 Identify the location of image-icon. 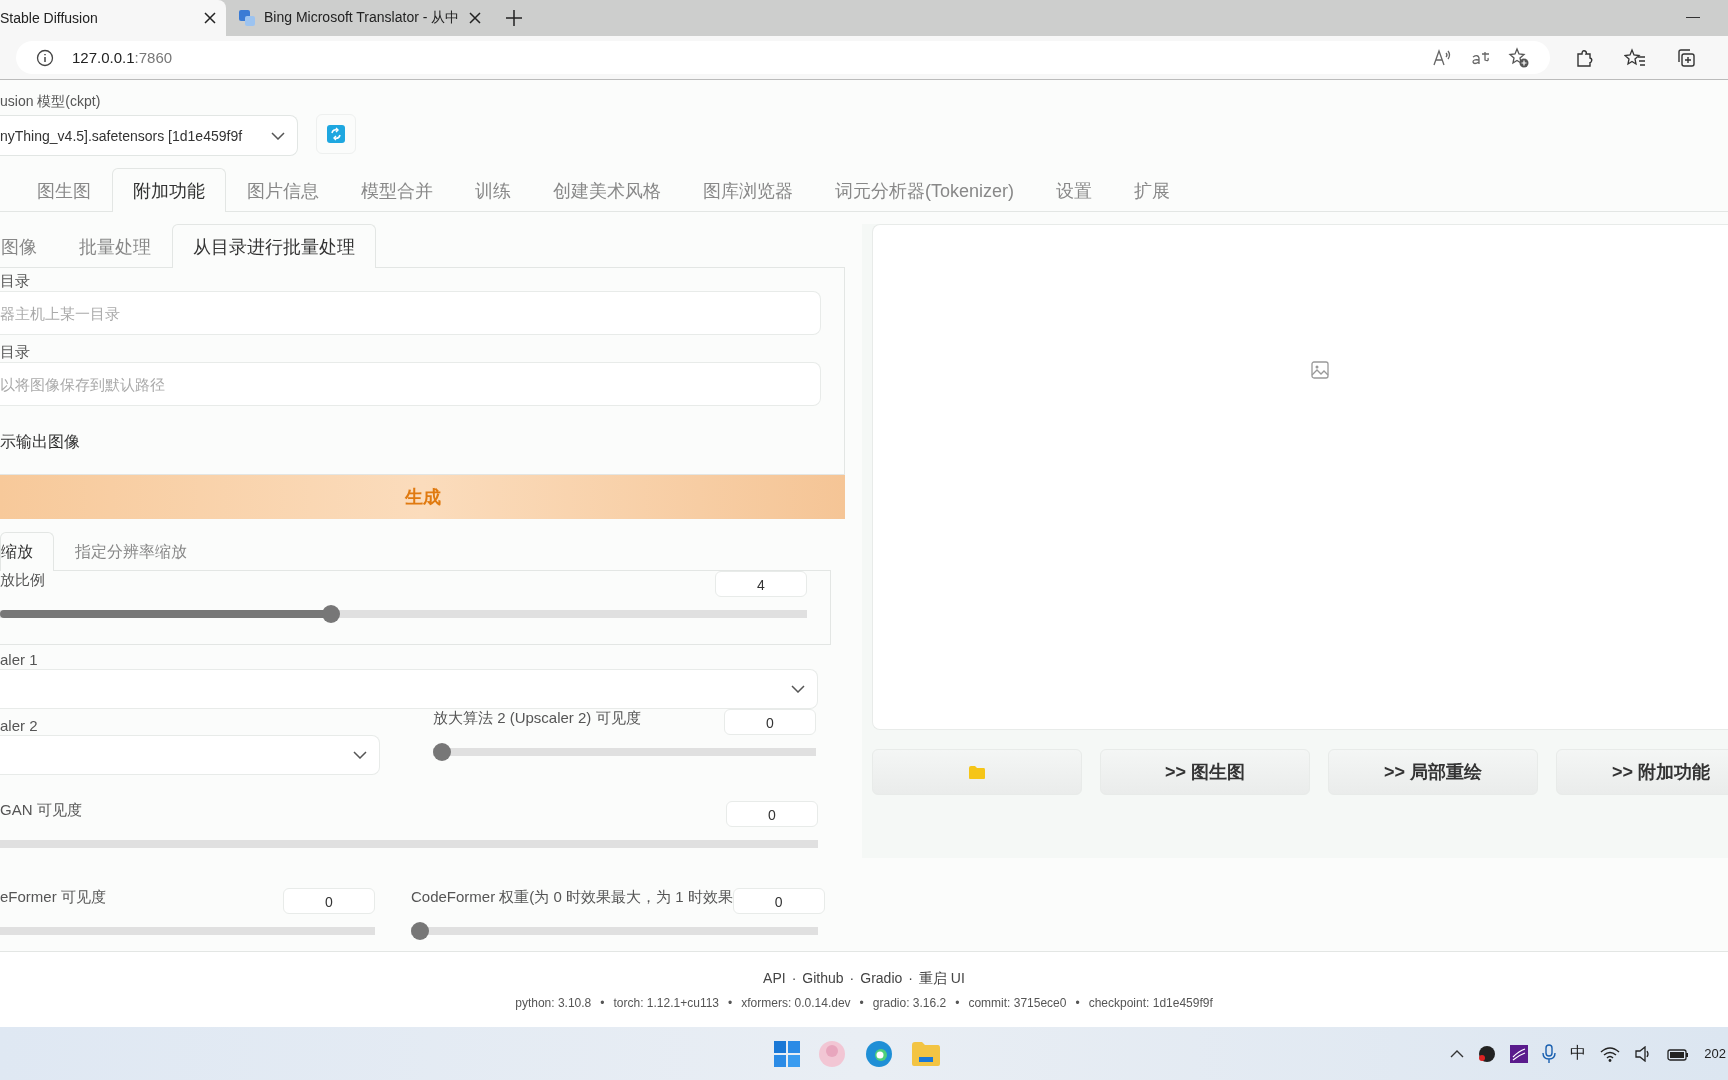
(1319, 370).